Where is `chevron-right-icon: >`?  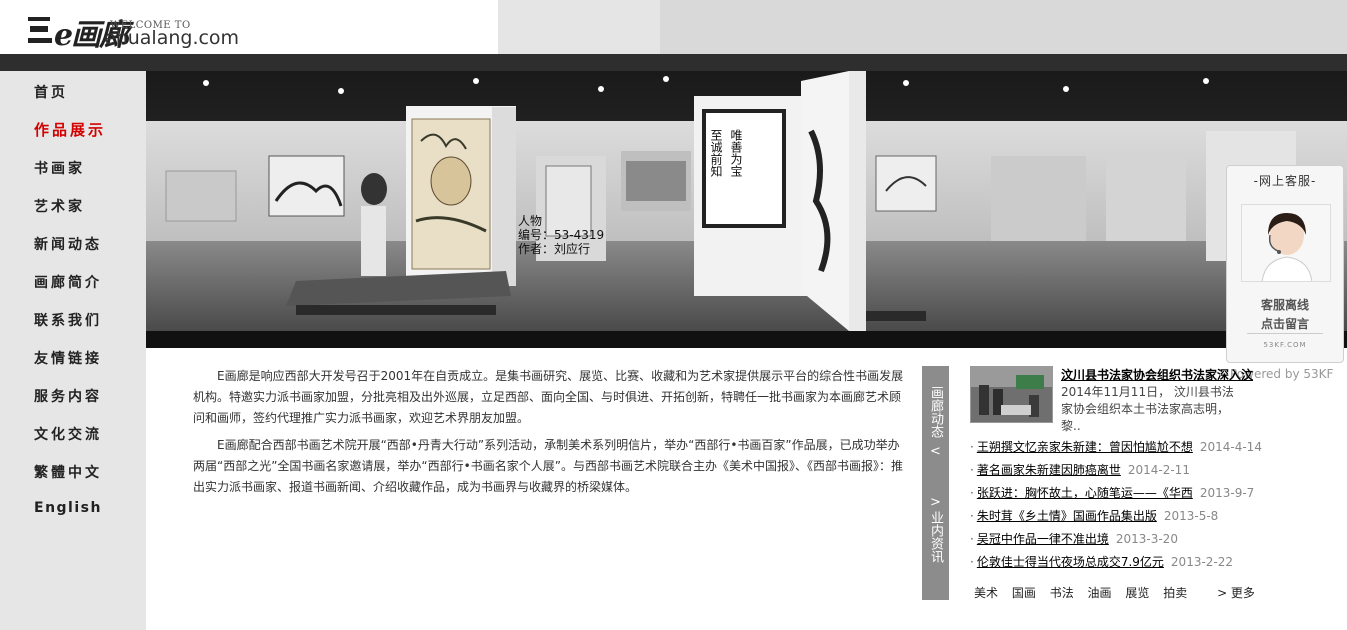
chevron-right-icon: > is located at coordinates (935, 502).